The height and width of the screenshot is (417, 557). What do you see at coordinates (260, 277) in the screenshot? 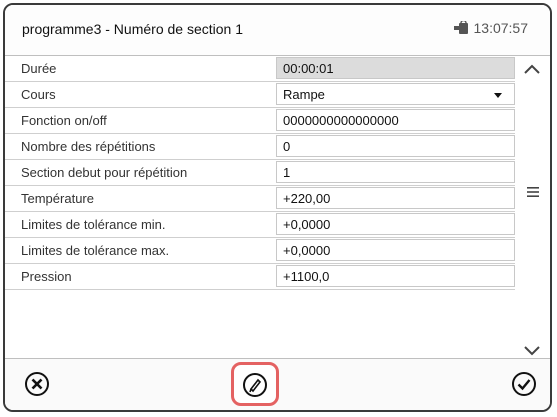
I see `list-item: Pression +1100,0` at bounding box center [260, 277].